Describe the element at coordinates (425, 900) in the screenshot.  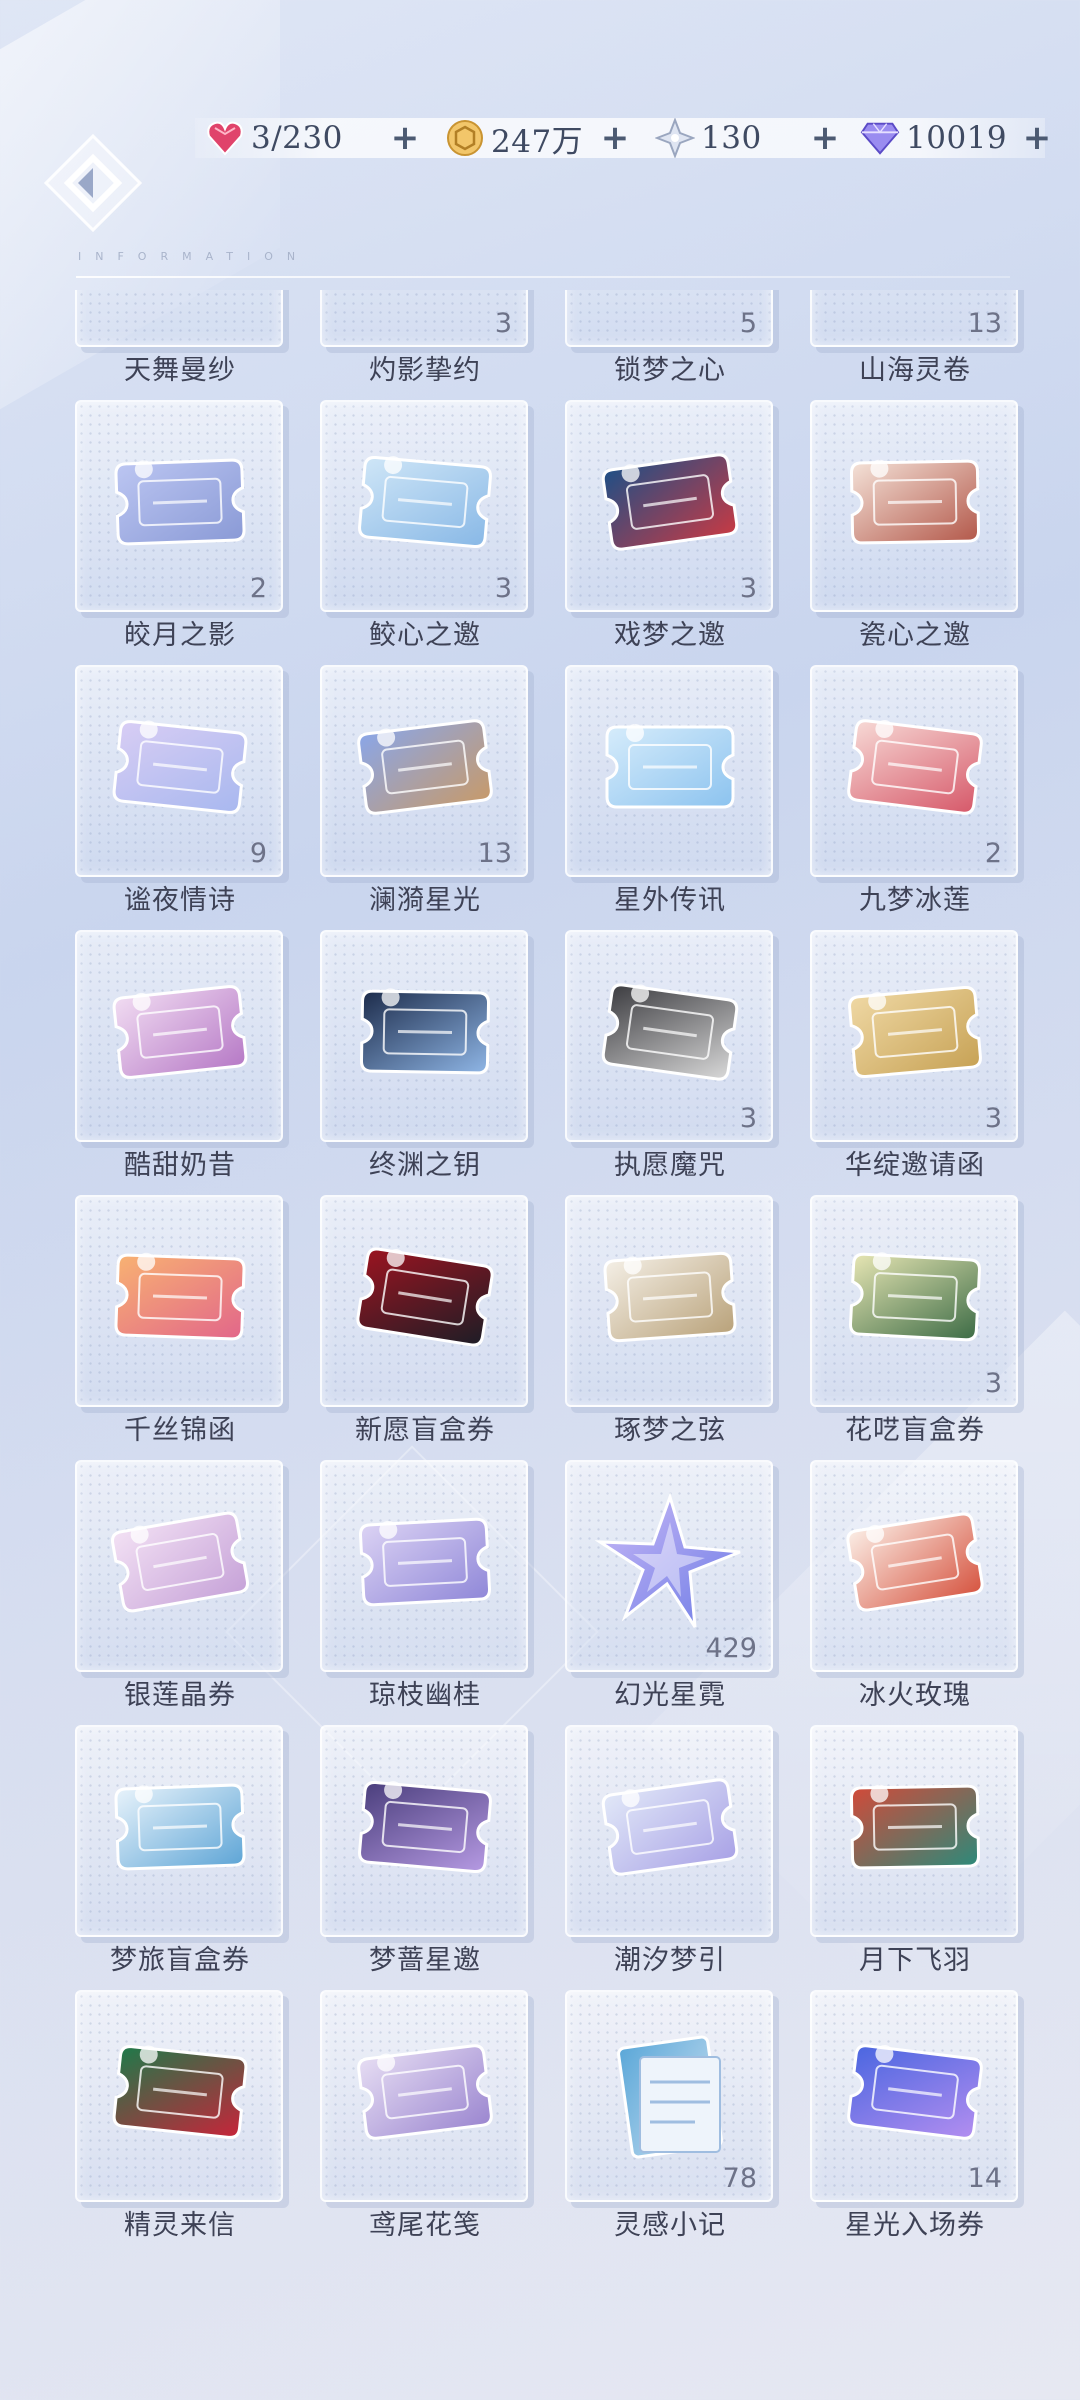
I see `item-name: 澜漪星光` at that location.